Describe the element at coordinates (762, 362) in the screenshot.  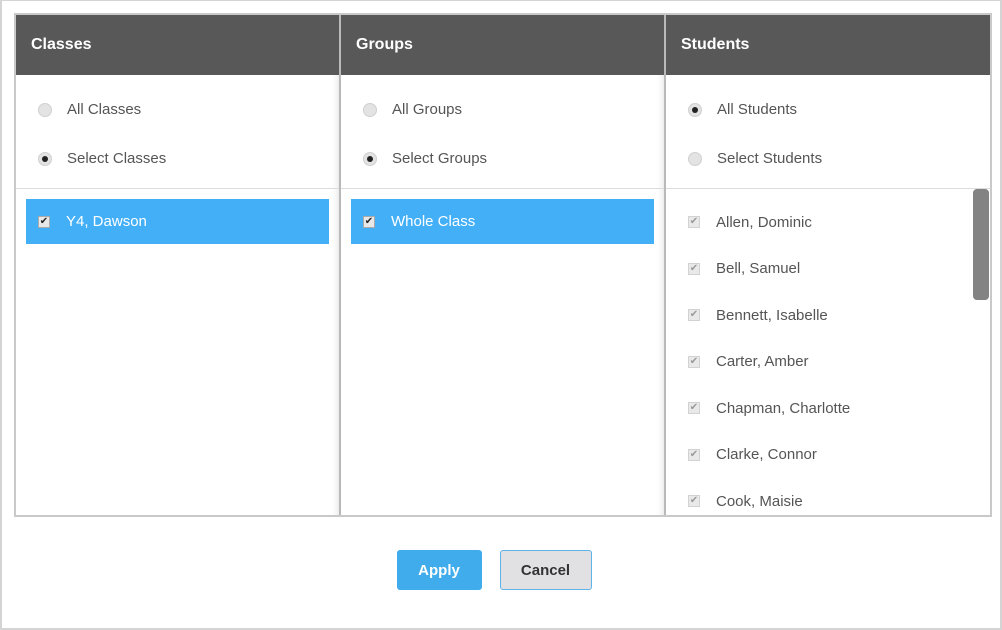
I see `student-name: Carter, Amber` at that location.